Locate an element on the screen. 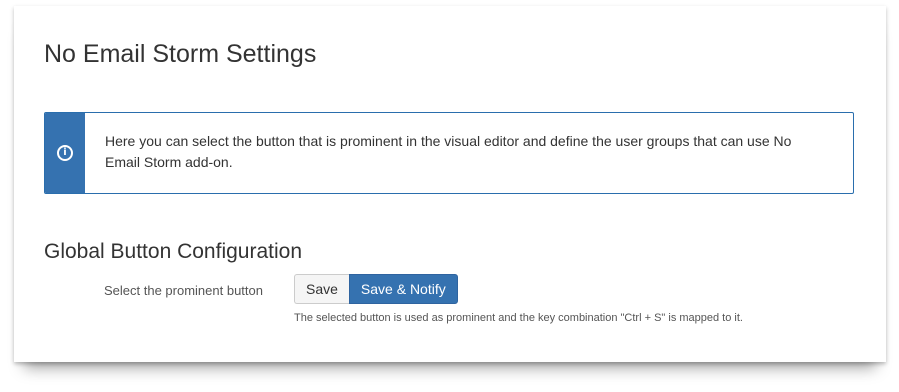 This screenshot has height=392, width=899. prominent-button-toggle: Save Save & Notify is located at coordinates (376, 289).